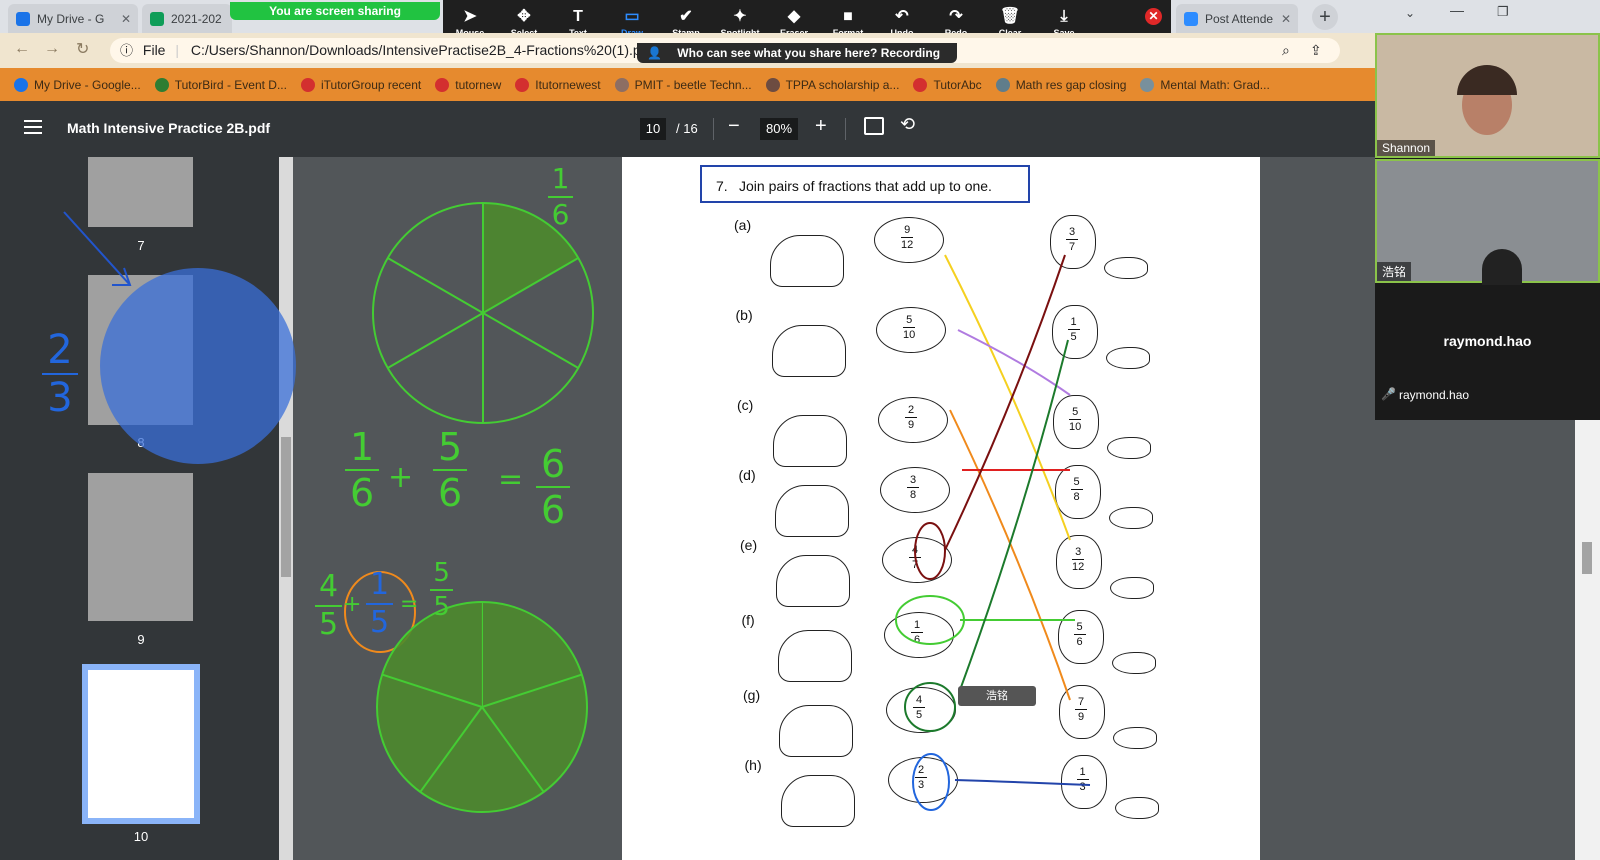 The image size is (1600, 860). I want to click on hand-fraction: 45, so click(328, 606).